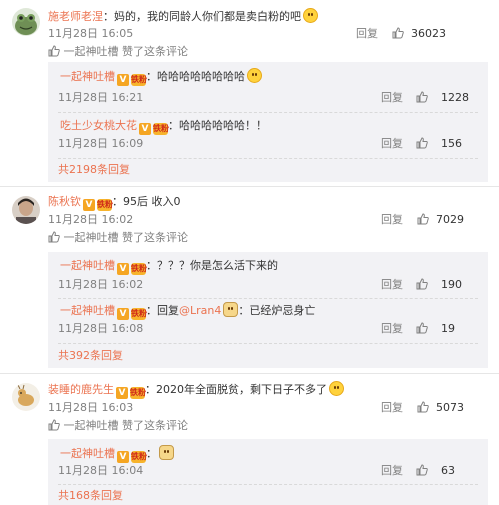 The width and height of the screenshot is (499, 505). What do you see at coordinates (90, 356) in the screenshot?
I see `more-replies-link: 共392条回复` at bounding box center [90, 356].